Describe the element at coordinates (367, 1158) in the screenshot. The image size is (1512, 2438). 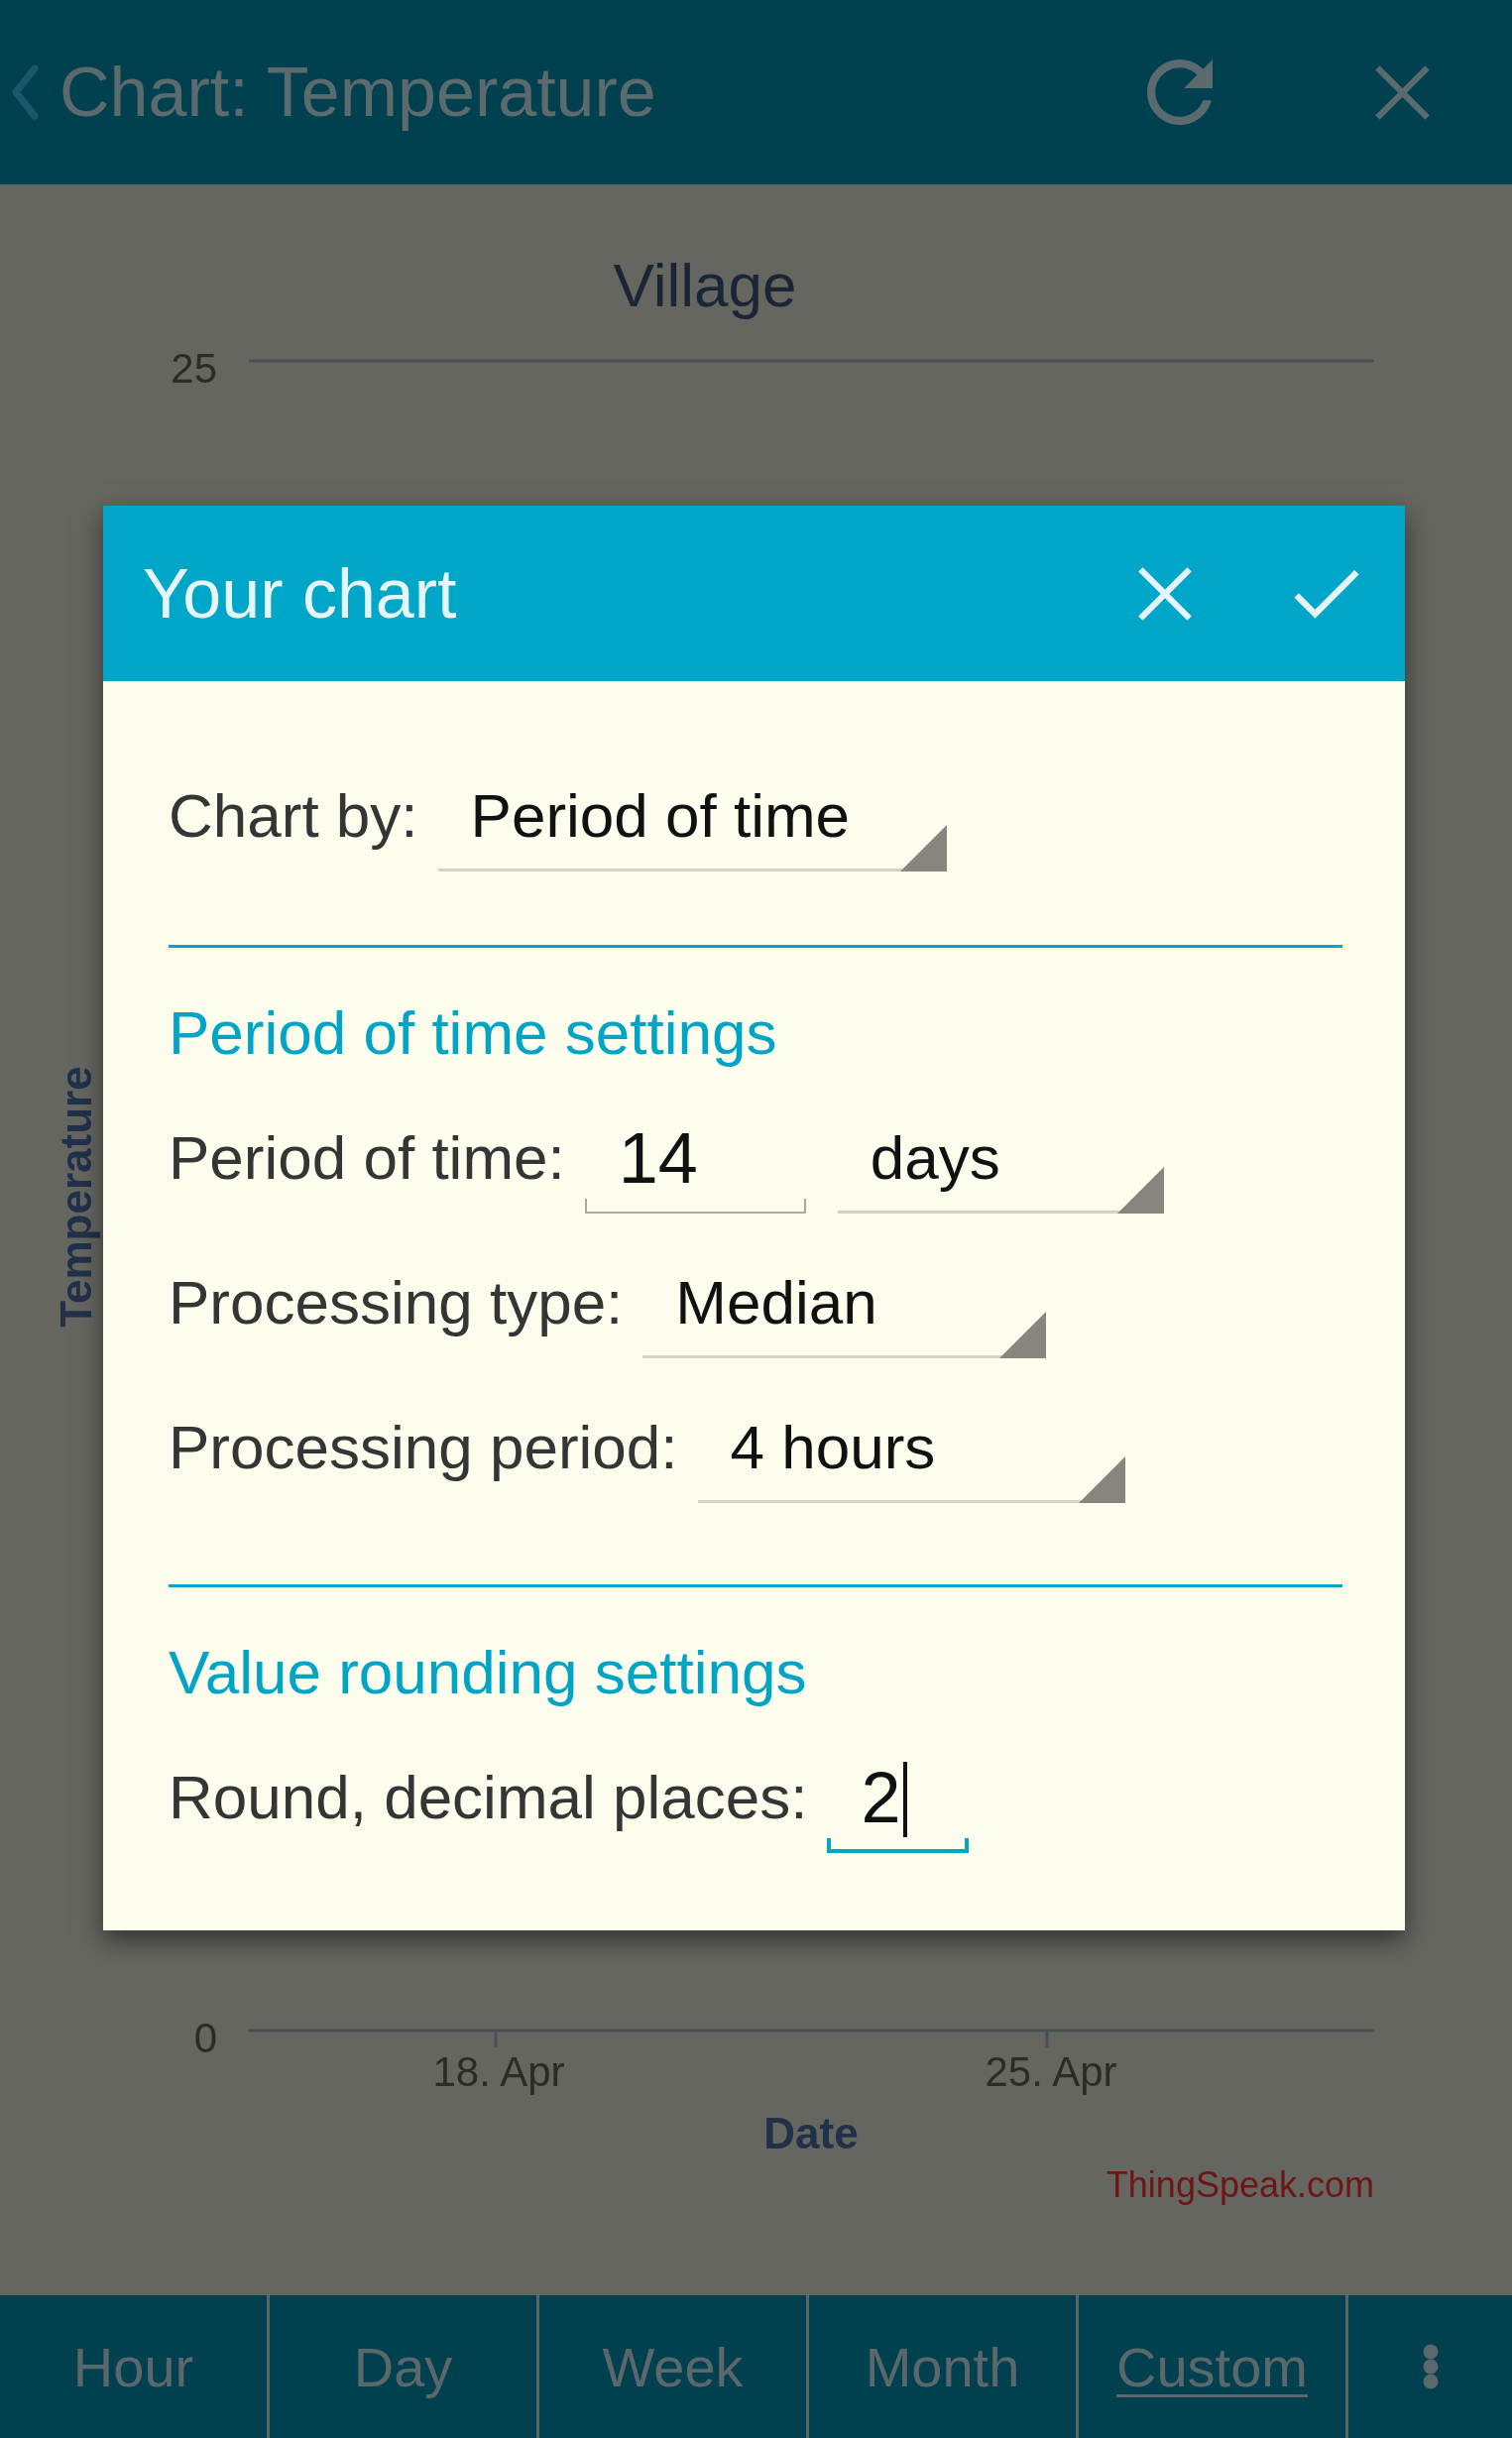
I see `field-label: Period of time:` at that location.